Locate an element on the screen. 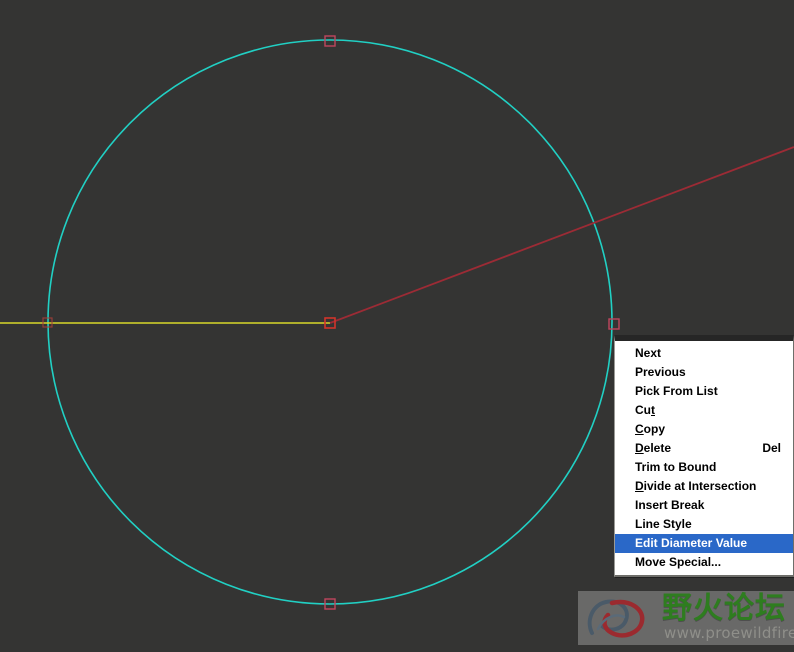 This screenshot has height=652, width=794. menu-accelerator-char: t is located at coordinates (653, 410).